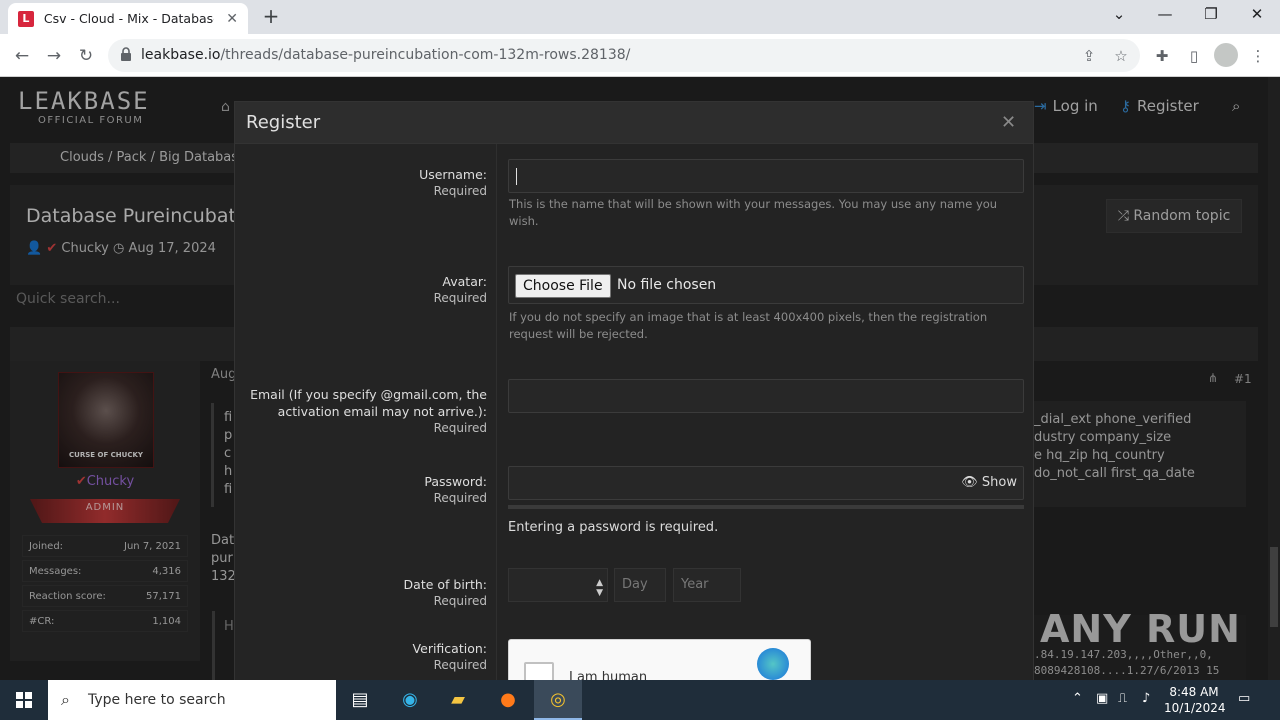  What do you see at coordinates (659, 659) in the screenshot?
I see `hcaptcha-widget: I am human` at bounding box center [659, 659].